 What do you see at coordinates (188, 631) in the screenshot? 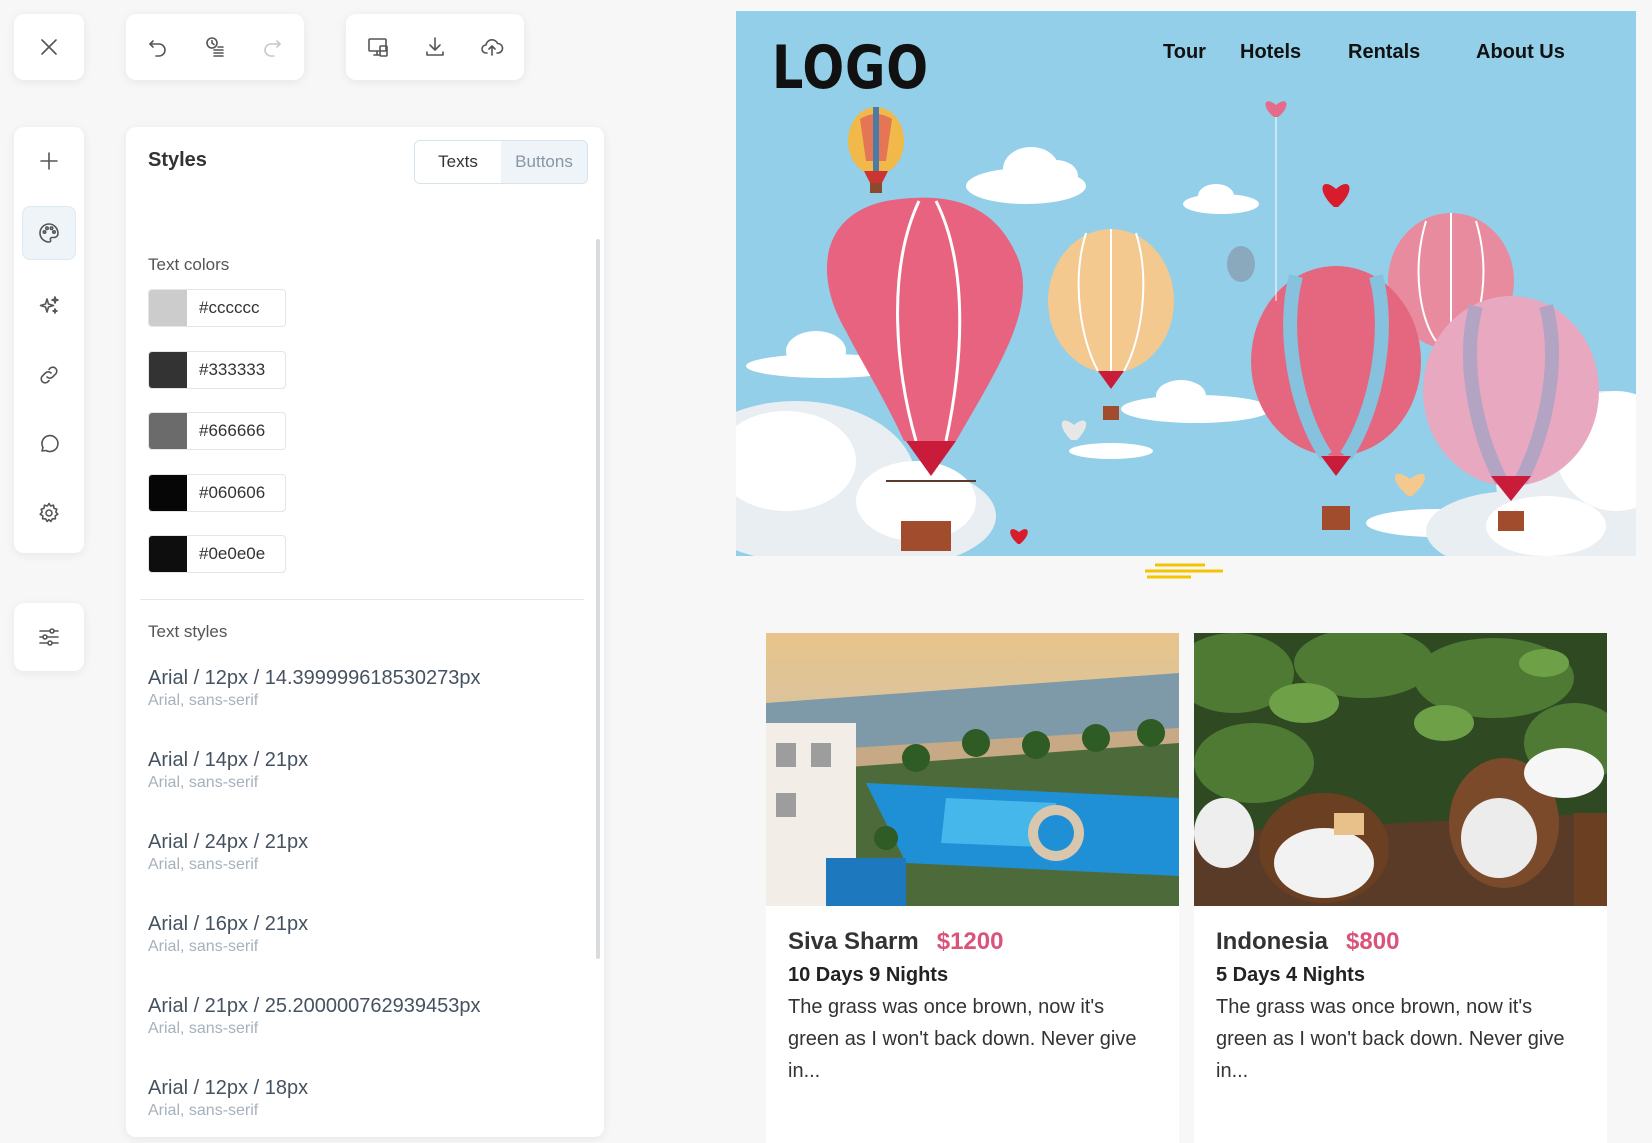
I see `text-styles-label: Text styles` at bounding box center [188, 631].